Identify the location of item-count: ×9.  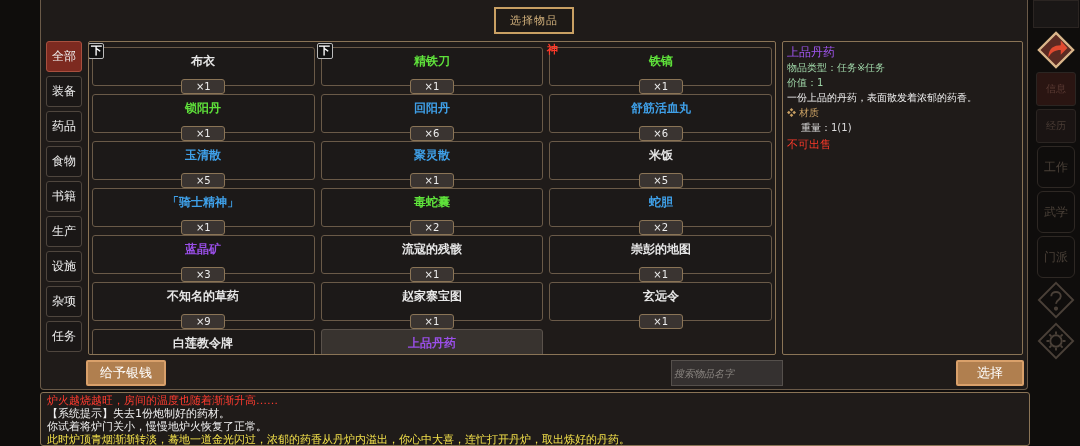
(203, 321).